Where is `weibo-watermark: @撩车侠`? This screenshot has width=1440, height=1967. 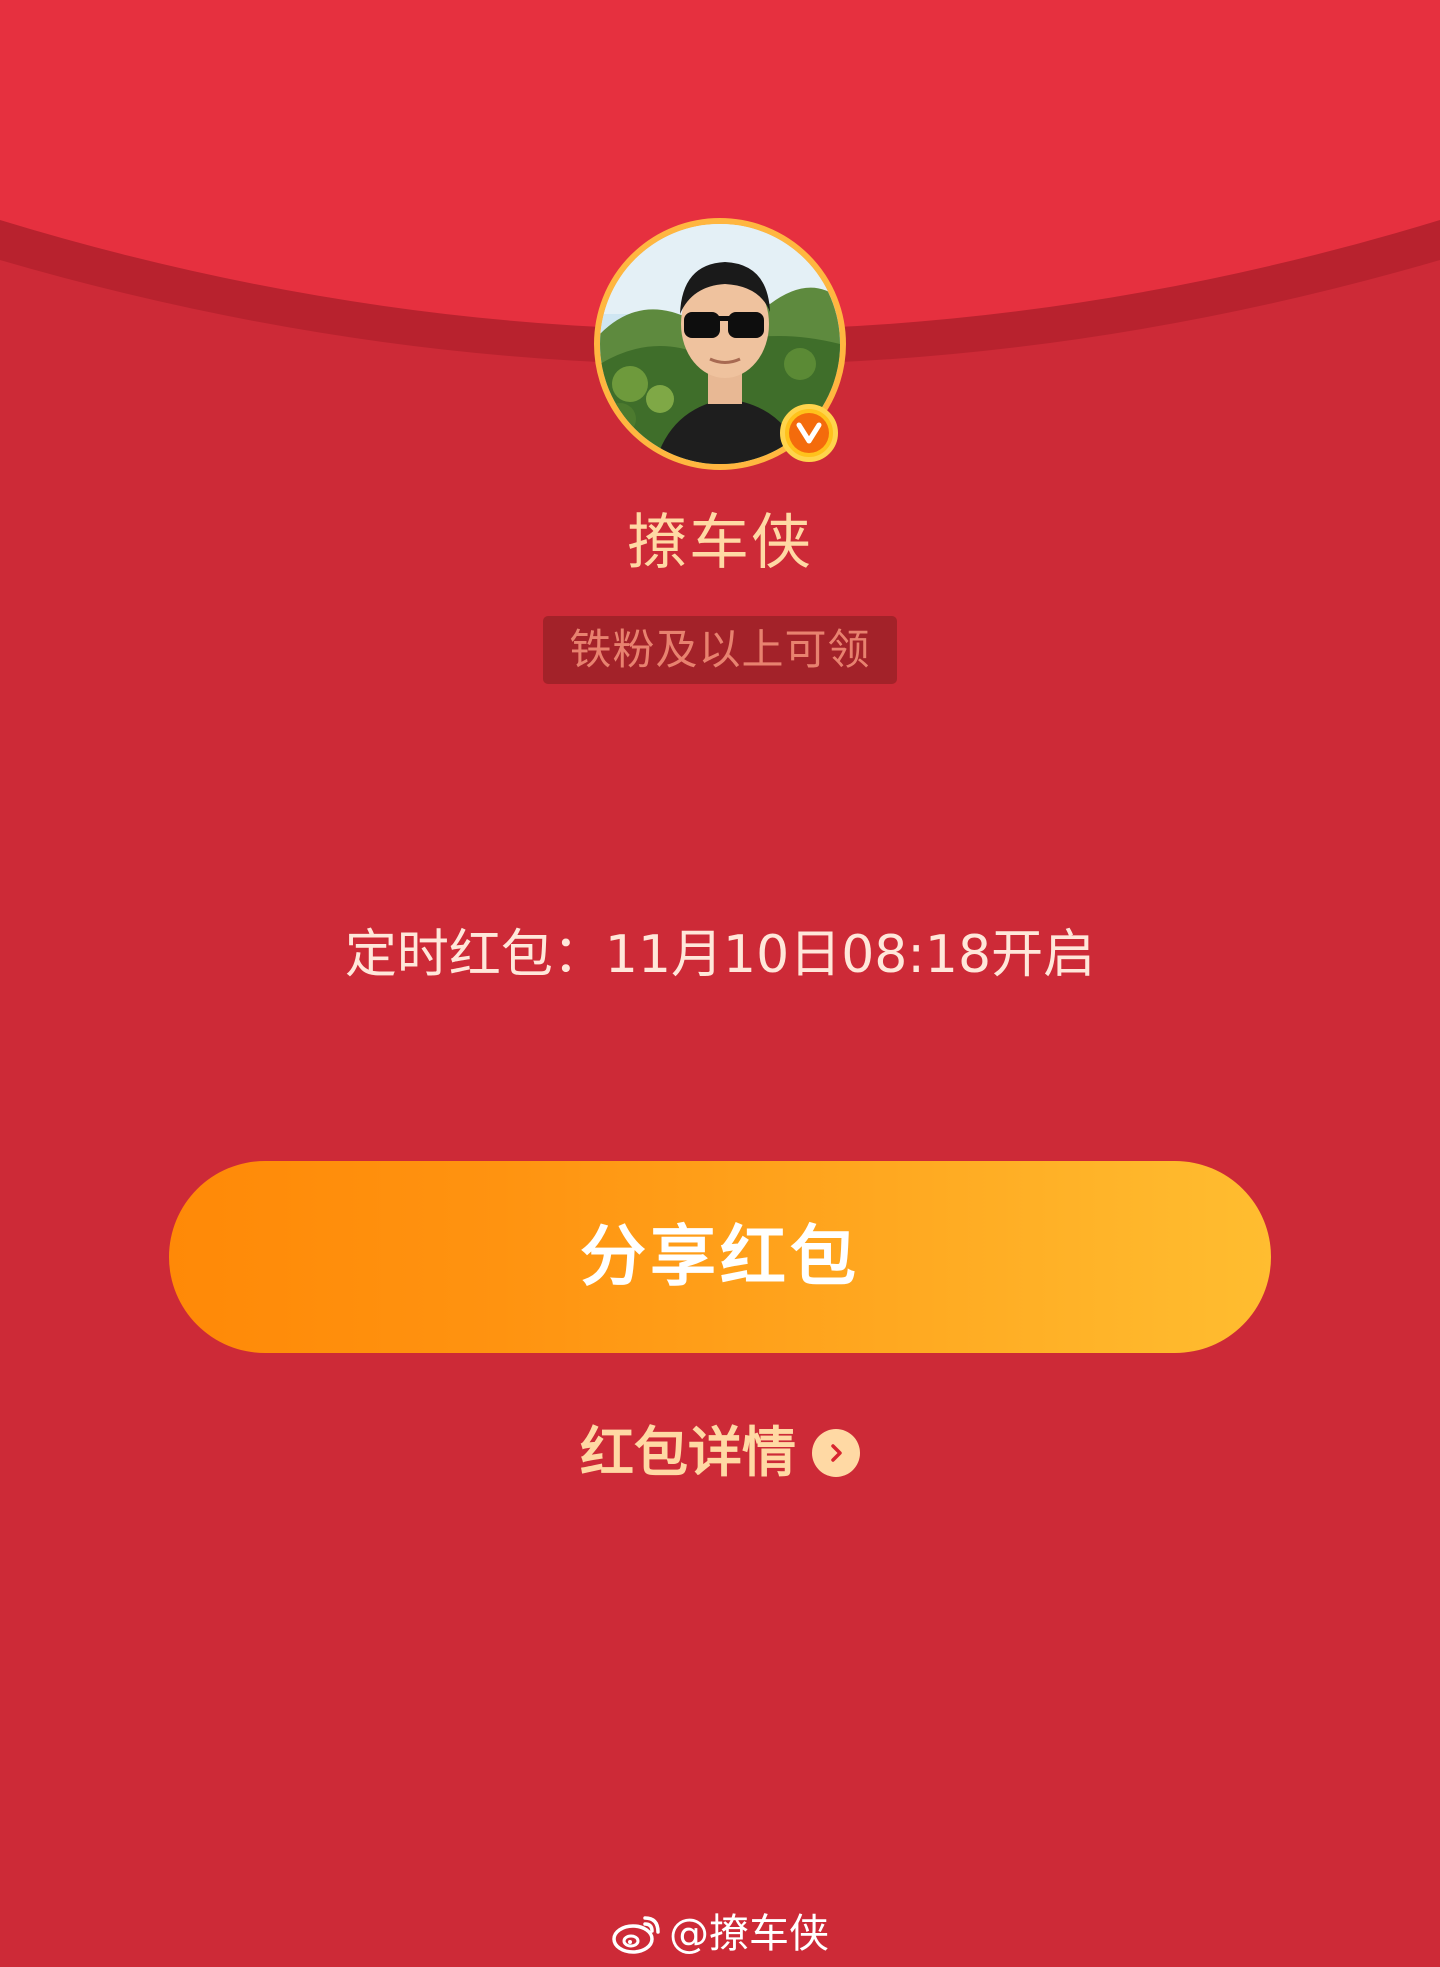 weibo-watermark: @撩车侠 is located at coordinates (720, 1934).